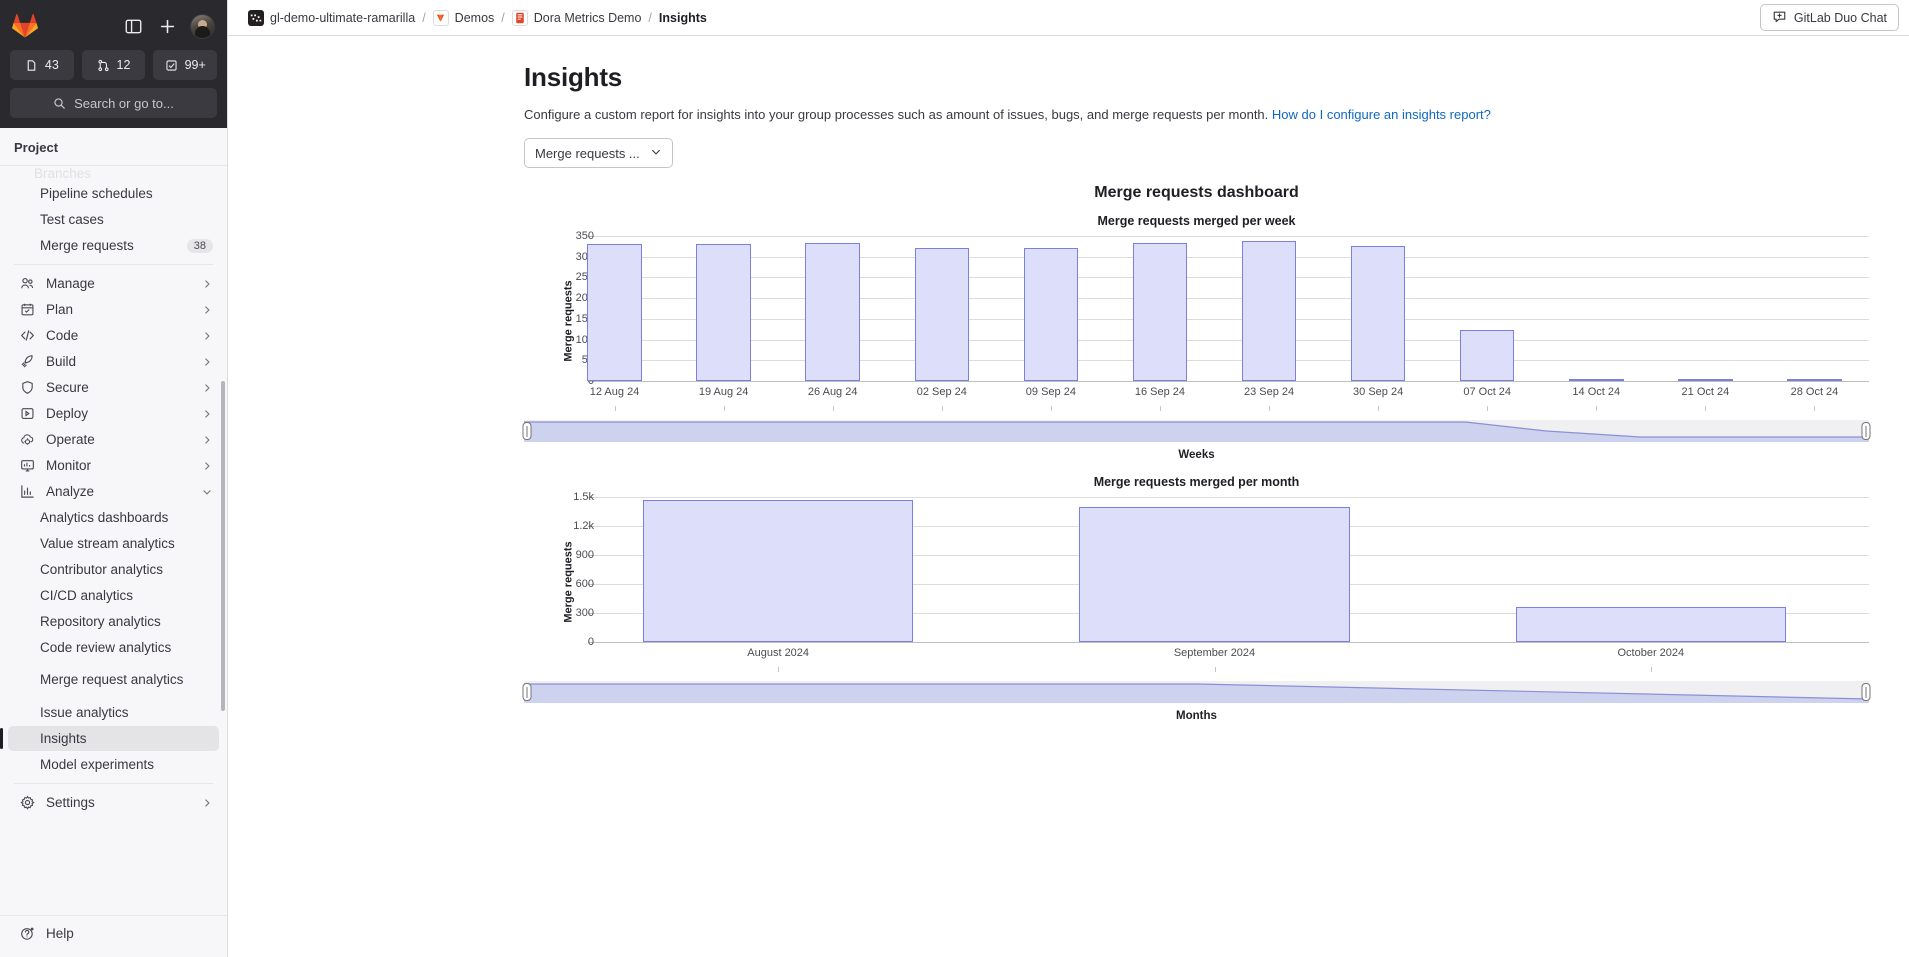  Describe the element at coordinates (113, 621) in the screenshot. I see `sidebar-item-repository-analytics: Repository analytics` at that location.